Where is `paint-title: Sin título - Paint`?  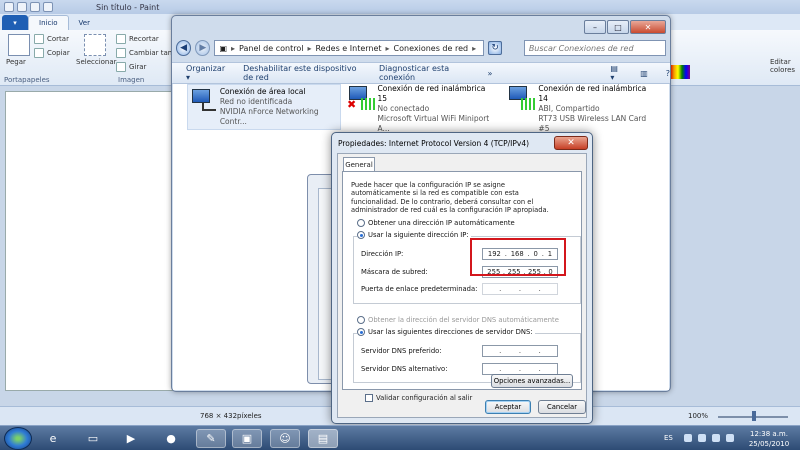
paint-title: Sin título - Paint is located at coordinates (128, 7).